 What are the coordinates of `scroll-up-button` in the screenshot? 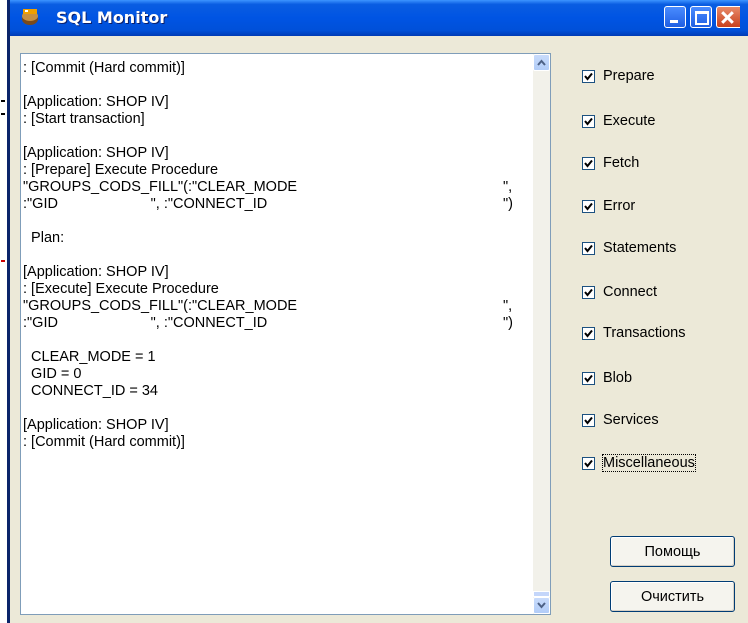 It's located at (541, 62).